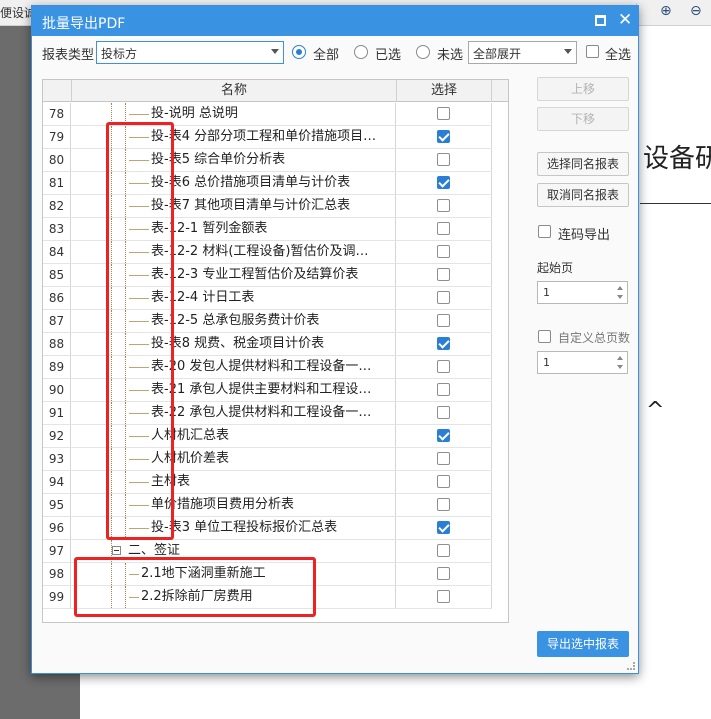 The image size is (711, 719). Describe the element at coordinates (583, 164) in the screenshot. I see `select-same-name-button: 选择同名报表` at that location.